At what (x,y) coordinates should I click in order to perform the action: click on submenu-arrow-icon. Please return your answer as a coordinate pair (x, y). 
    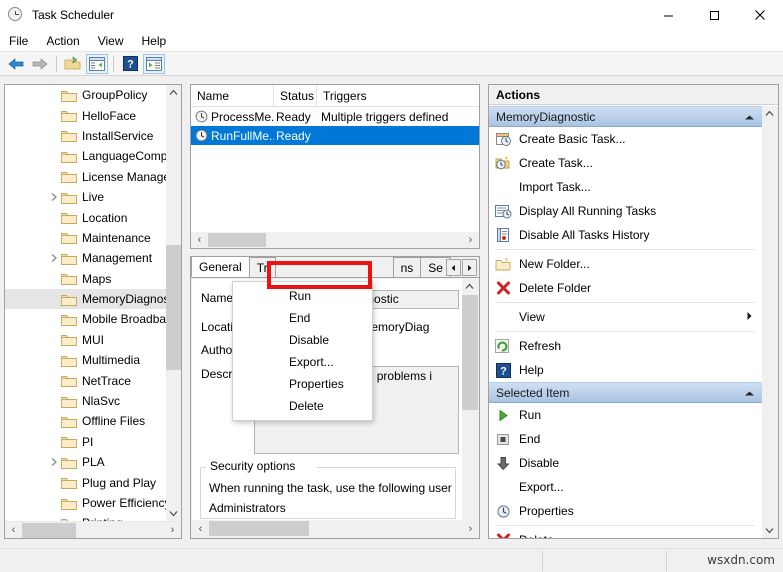
    Looking at the image, I should click on (749, 317).